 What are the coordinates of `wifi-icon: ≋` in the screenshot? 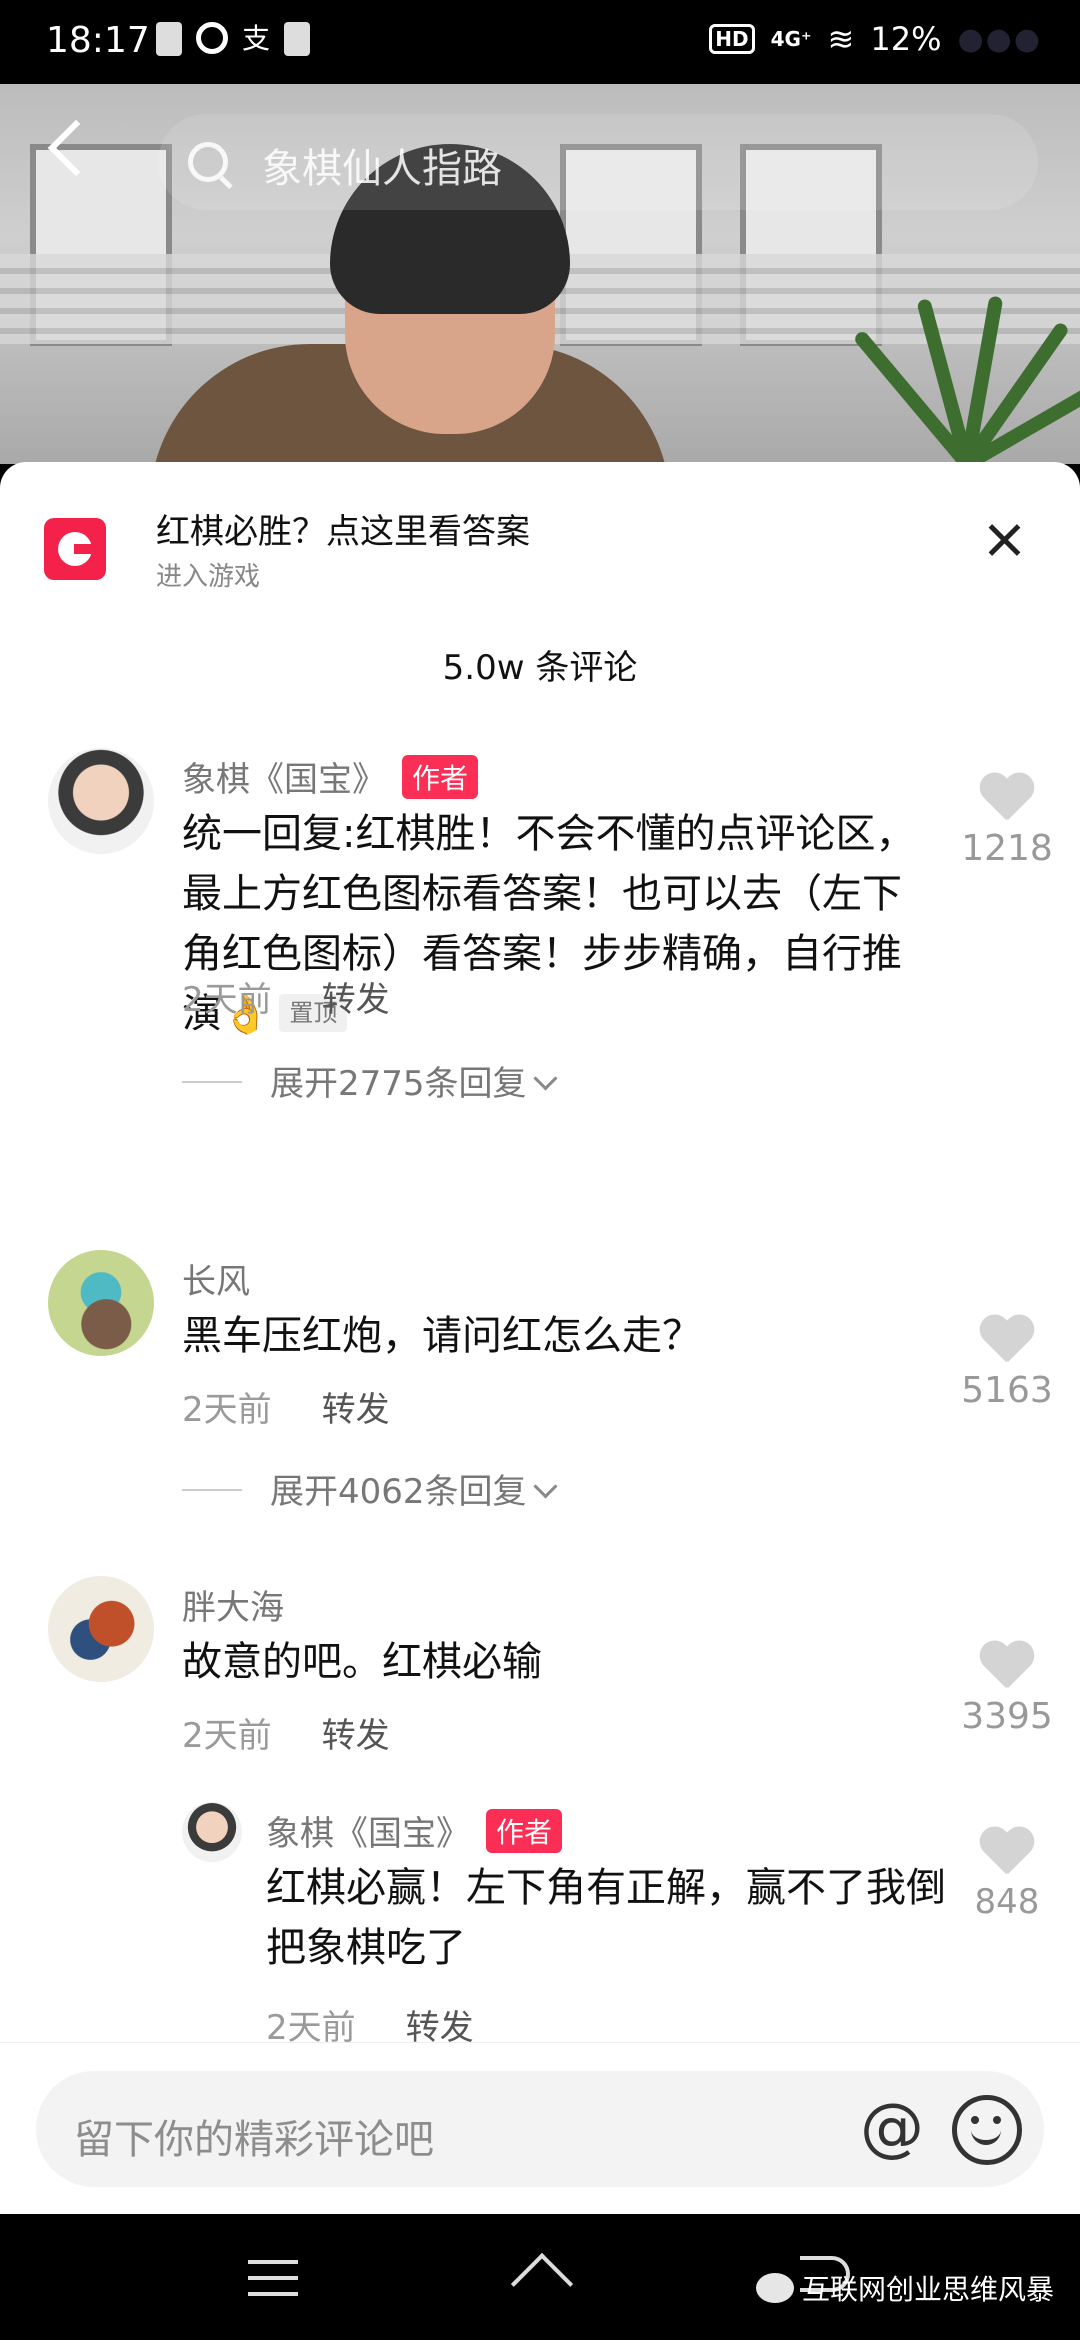 It's located at (841, 39).